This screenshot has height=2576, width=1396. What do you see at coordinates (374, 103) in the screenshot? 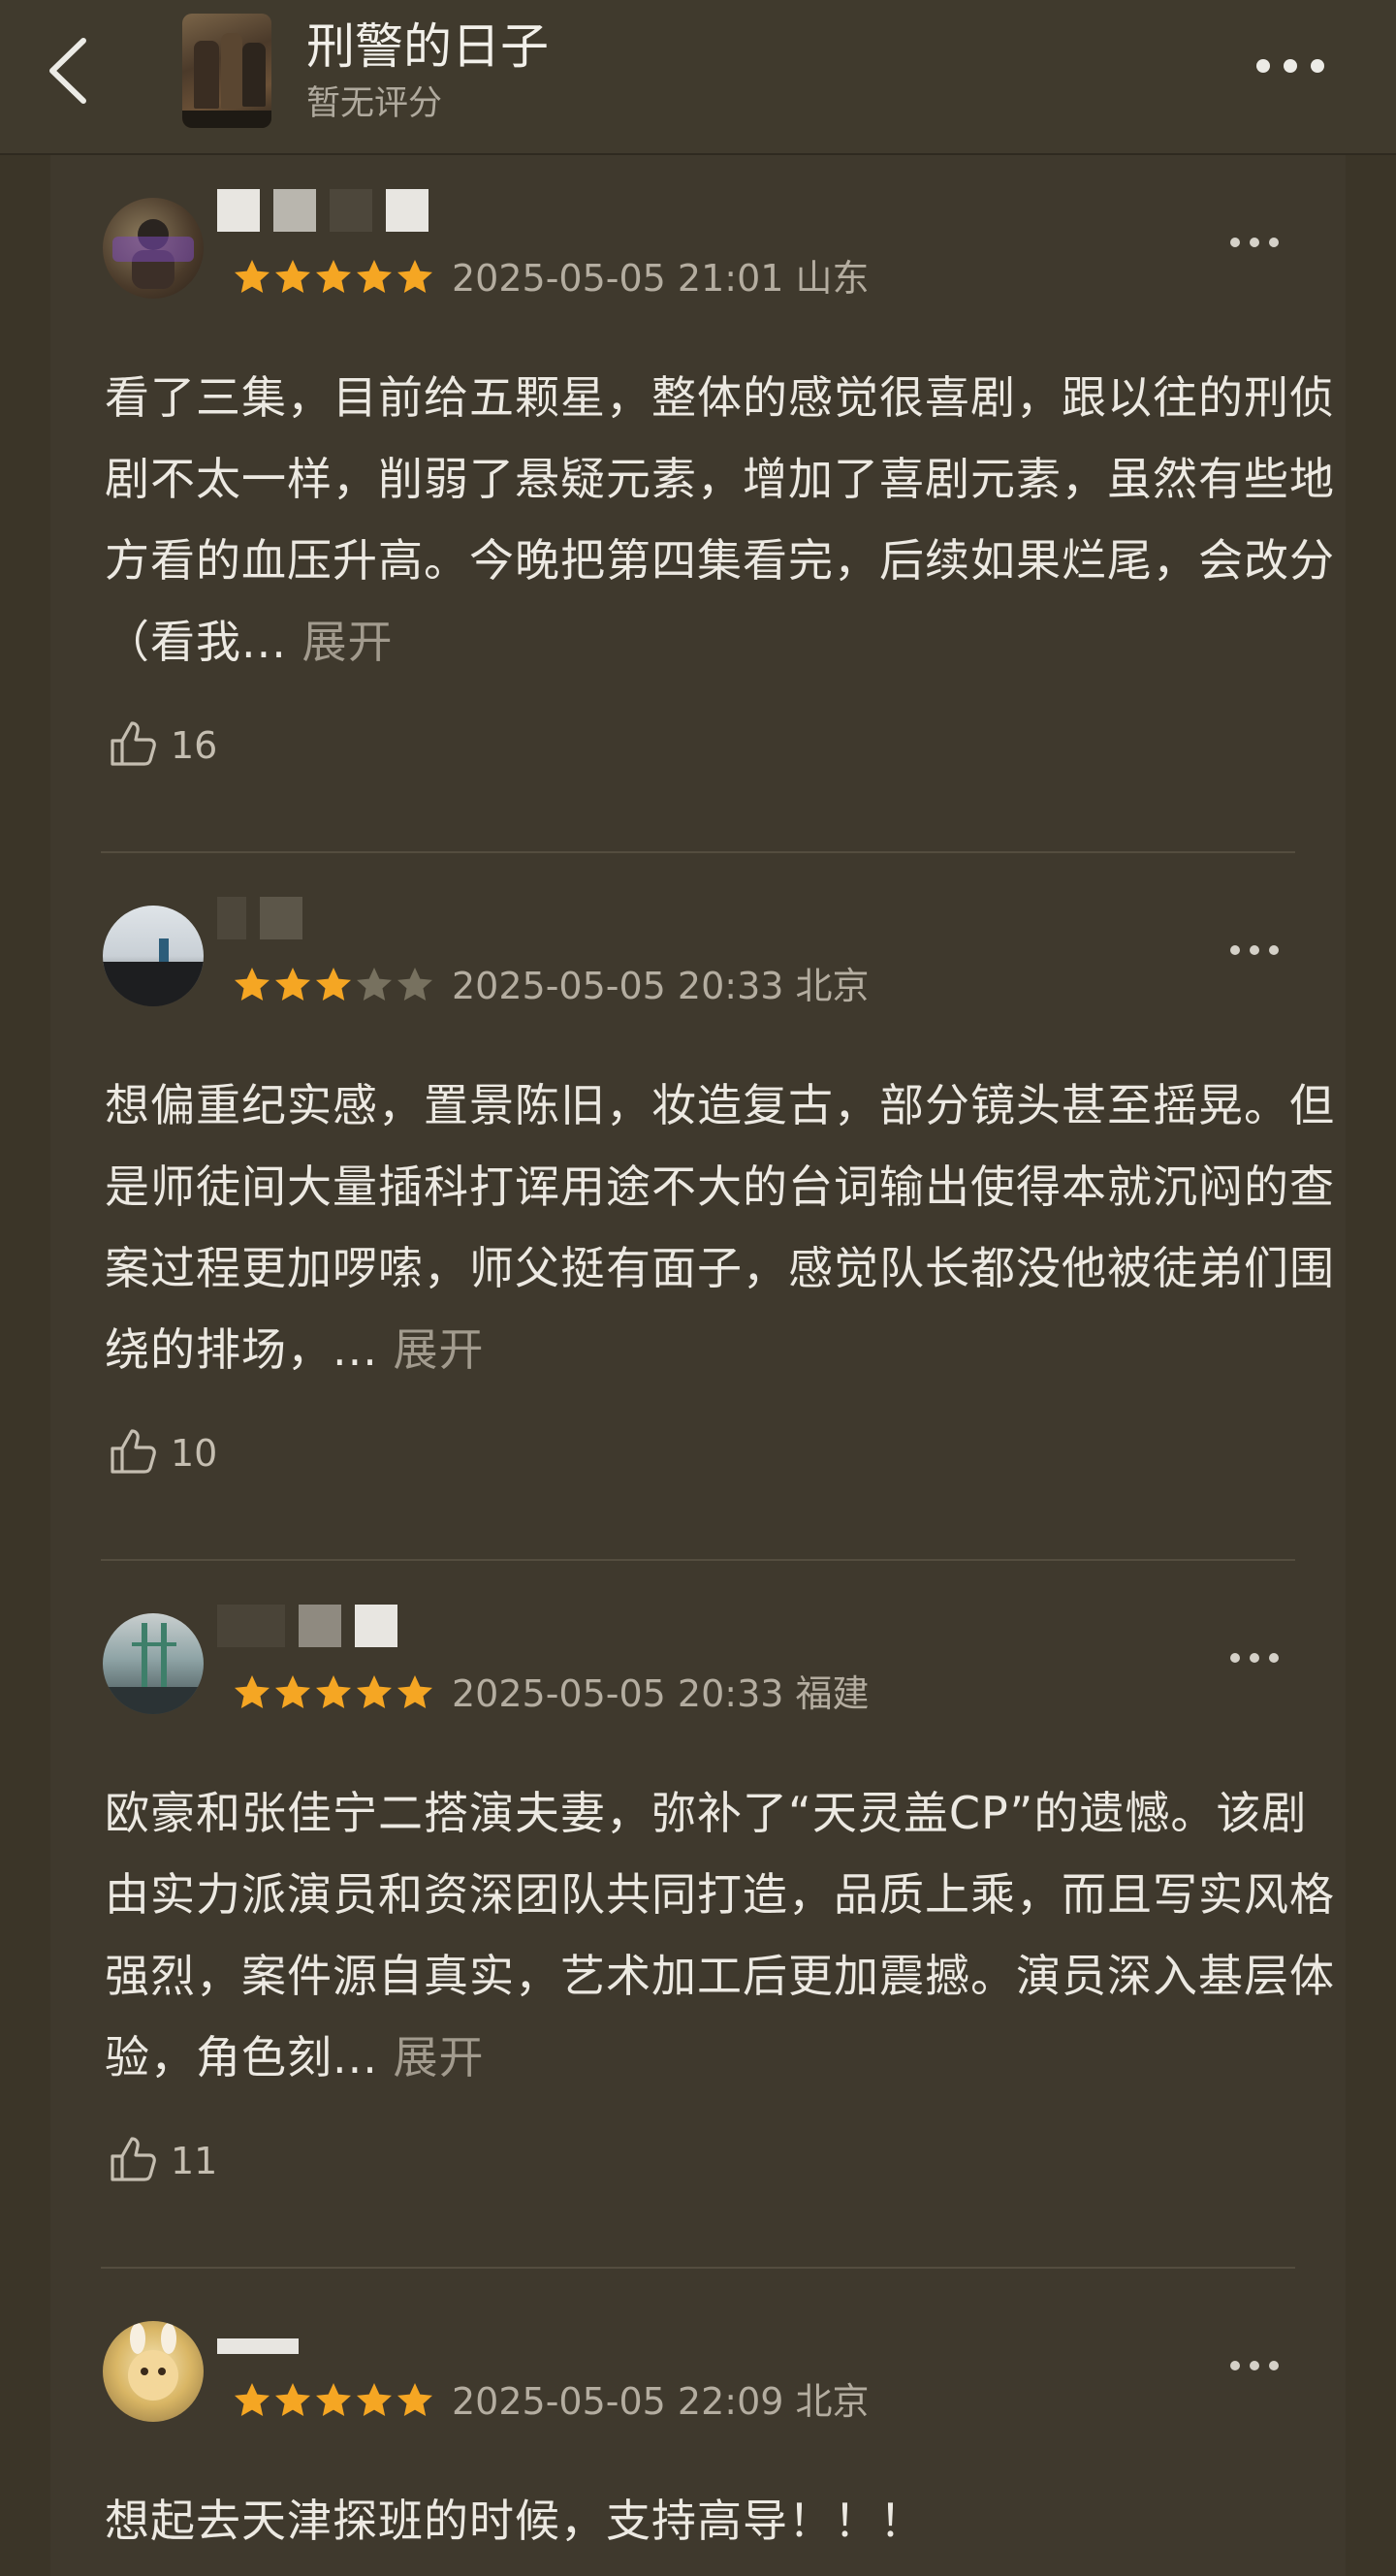
I see `rating-status: 暂无评分` at bounding box center [374, 103].